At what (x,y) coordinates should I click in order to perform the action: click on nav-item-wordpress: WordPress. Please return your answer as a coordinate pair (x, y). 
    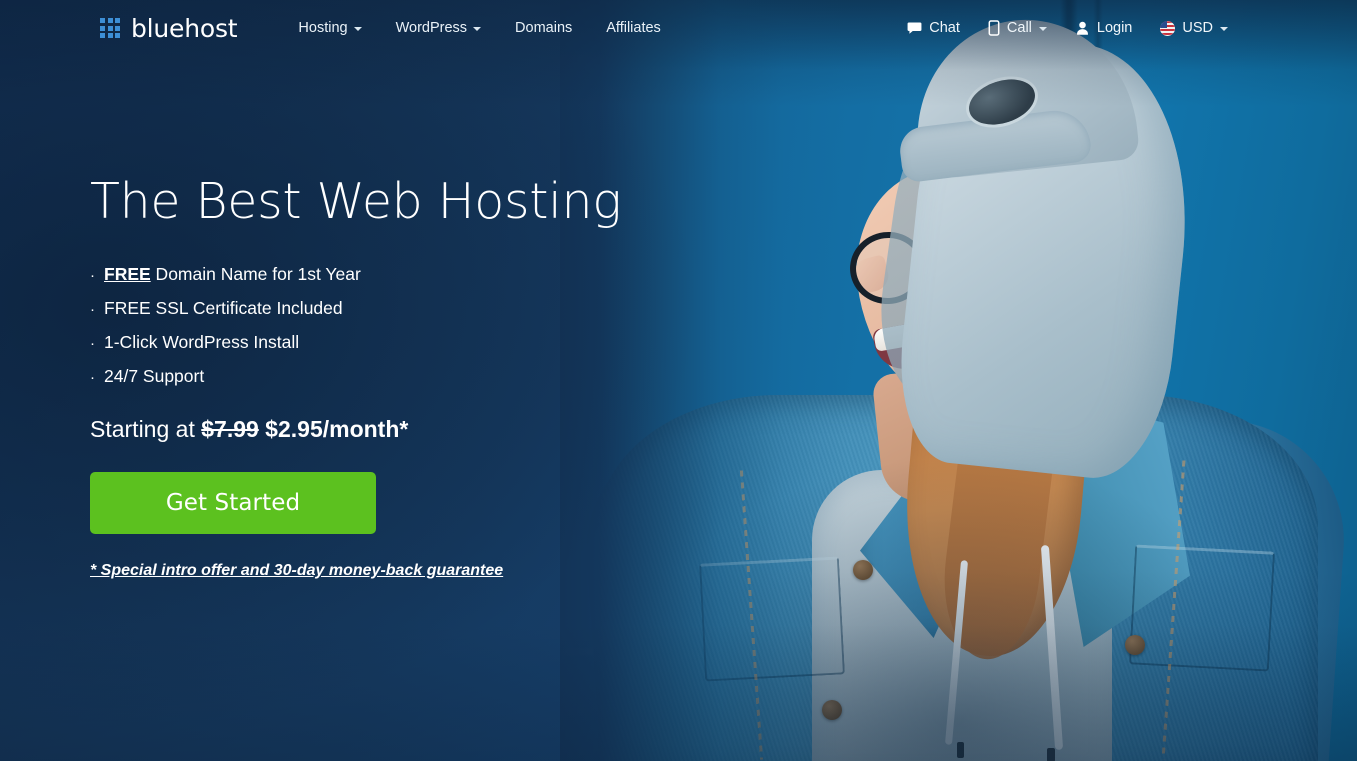
    Looking at the image, I should click on (438, 28).